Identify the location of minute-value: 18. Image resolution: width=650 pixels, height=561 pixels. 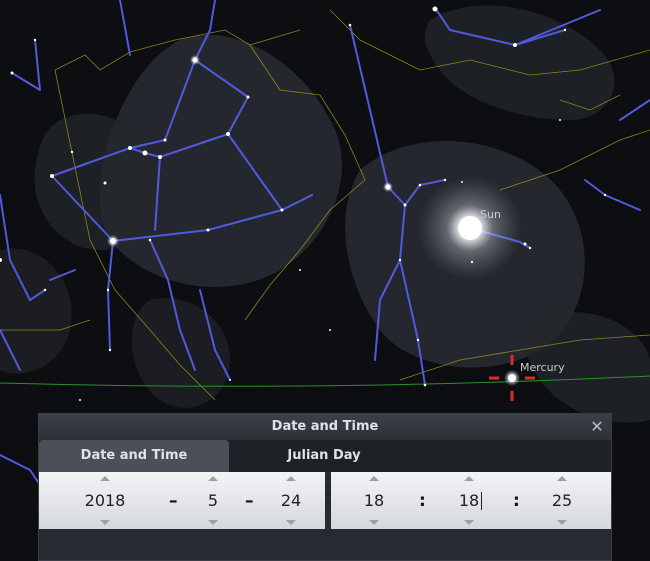
(469, 501).